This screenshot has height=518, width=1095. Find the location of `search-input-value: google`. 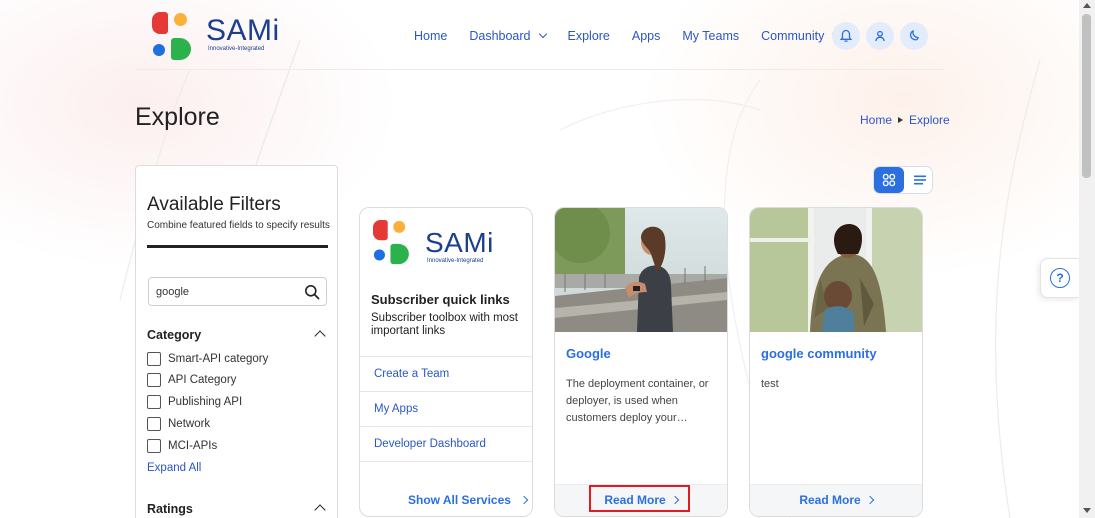

search-input-value: google is located at coordinates (172, 292).